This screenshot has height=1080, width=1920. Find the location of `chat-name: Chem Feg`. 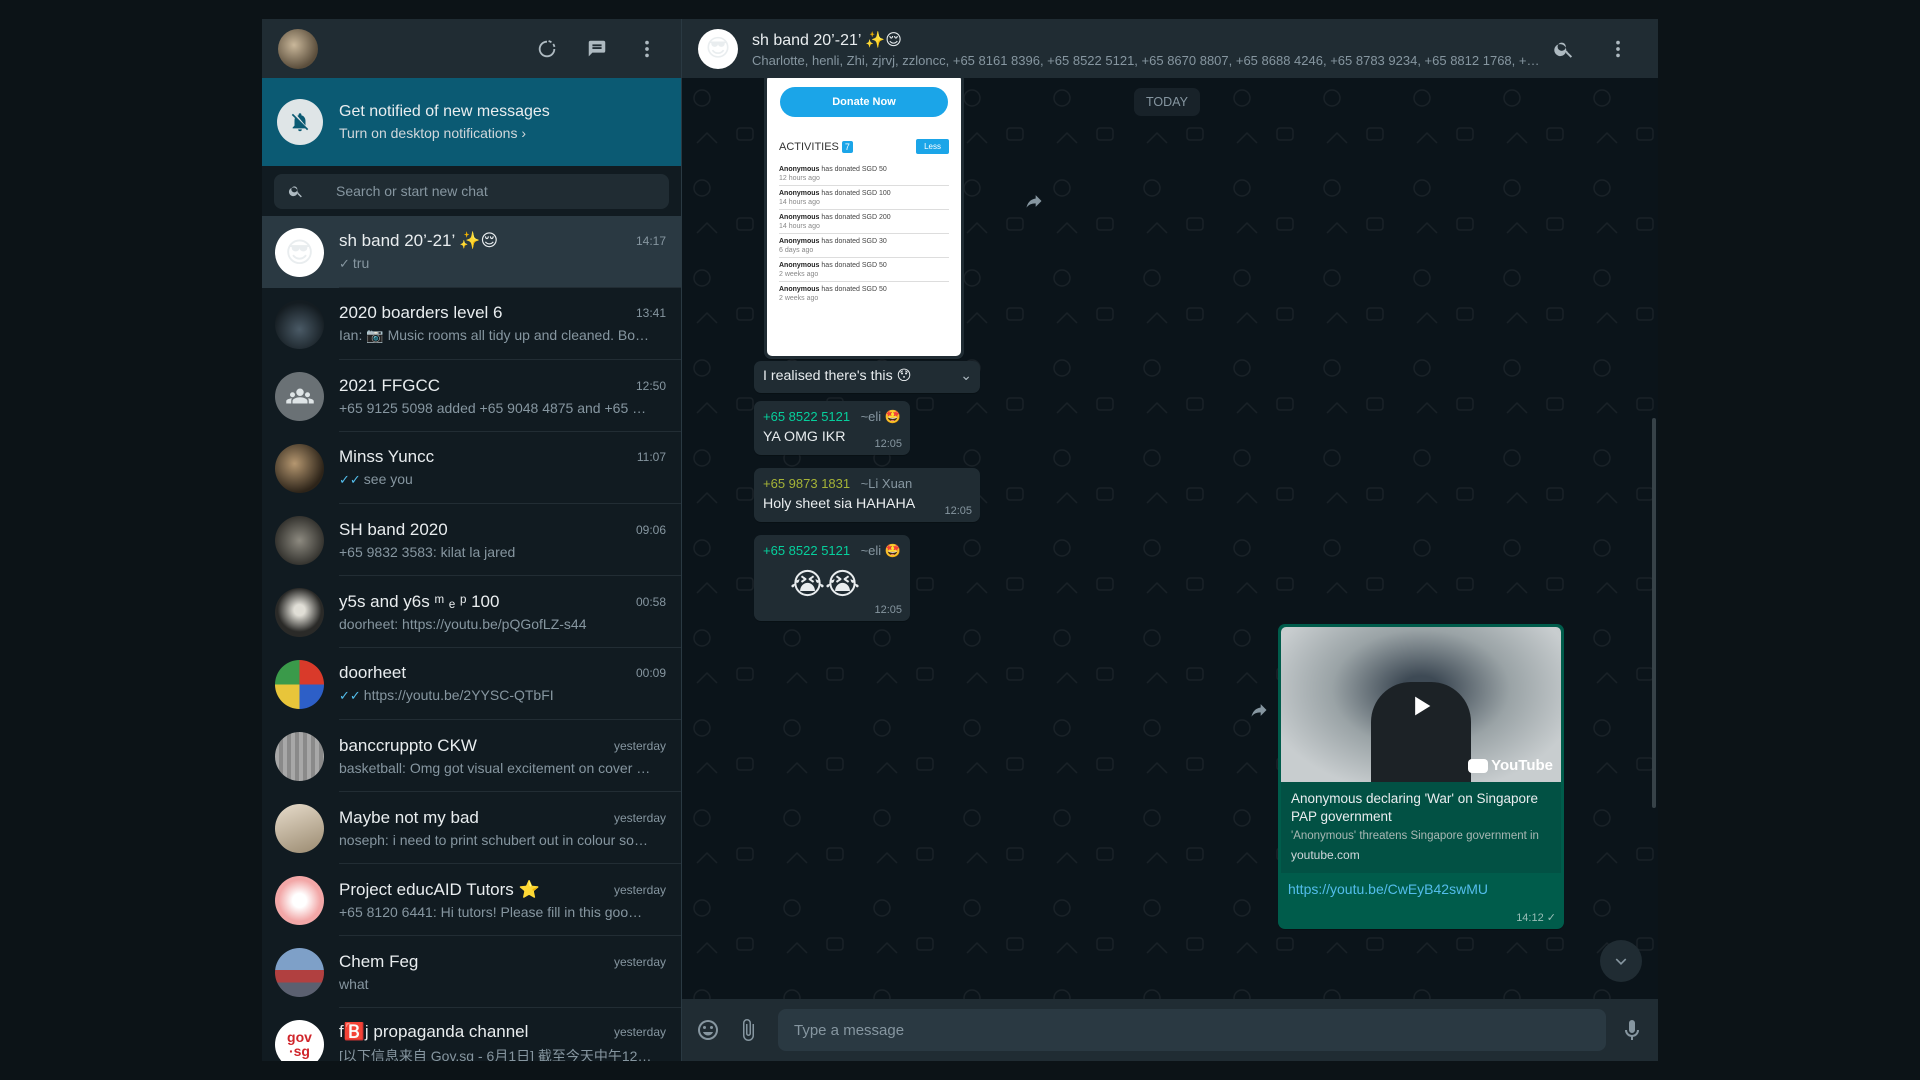

chat-name: Chem Feg is located at coordinates (379, 961).